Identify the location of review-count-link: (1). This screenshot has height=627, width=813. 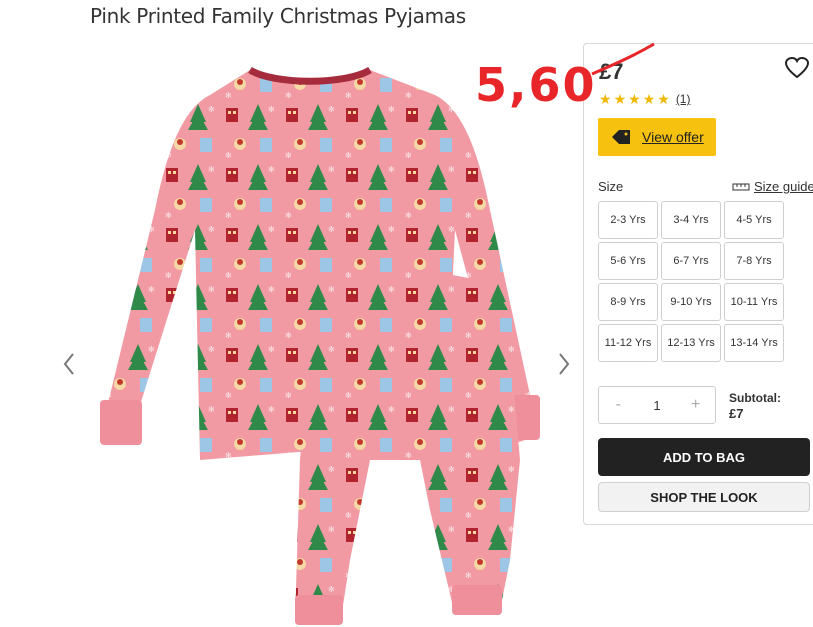
(683, 99).